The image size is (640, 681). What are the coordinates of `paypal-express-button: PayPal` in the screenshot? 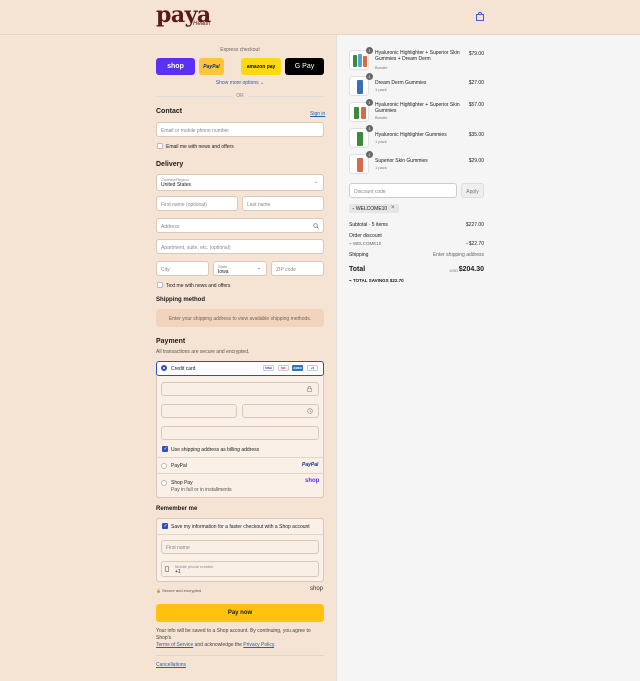 It's located at (211, 66).